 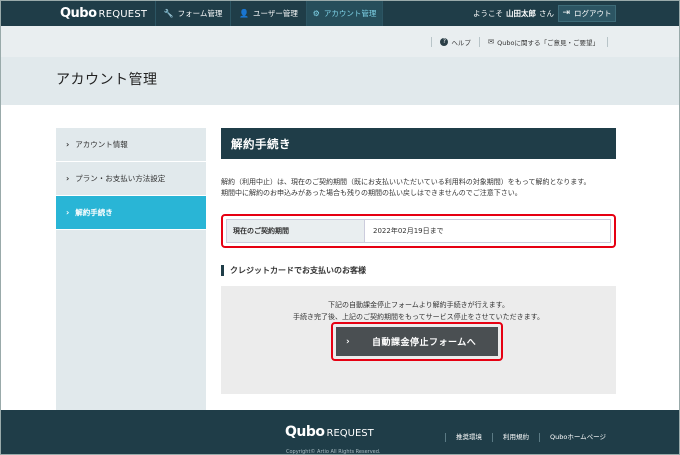 I want to click on sidebar-item-label: プラン・お支払い方法設定, so click(x=120, y=178).